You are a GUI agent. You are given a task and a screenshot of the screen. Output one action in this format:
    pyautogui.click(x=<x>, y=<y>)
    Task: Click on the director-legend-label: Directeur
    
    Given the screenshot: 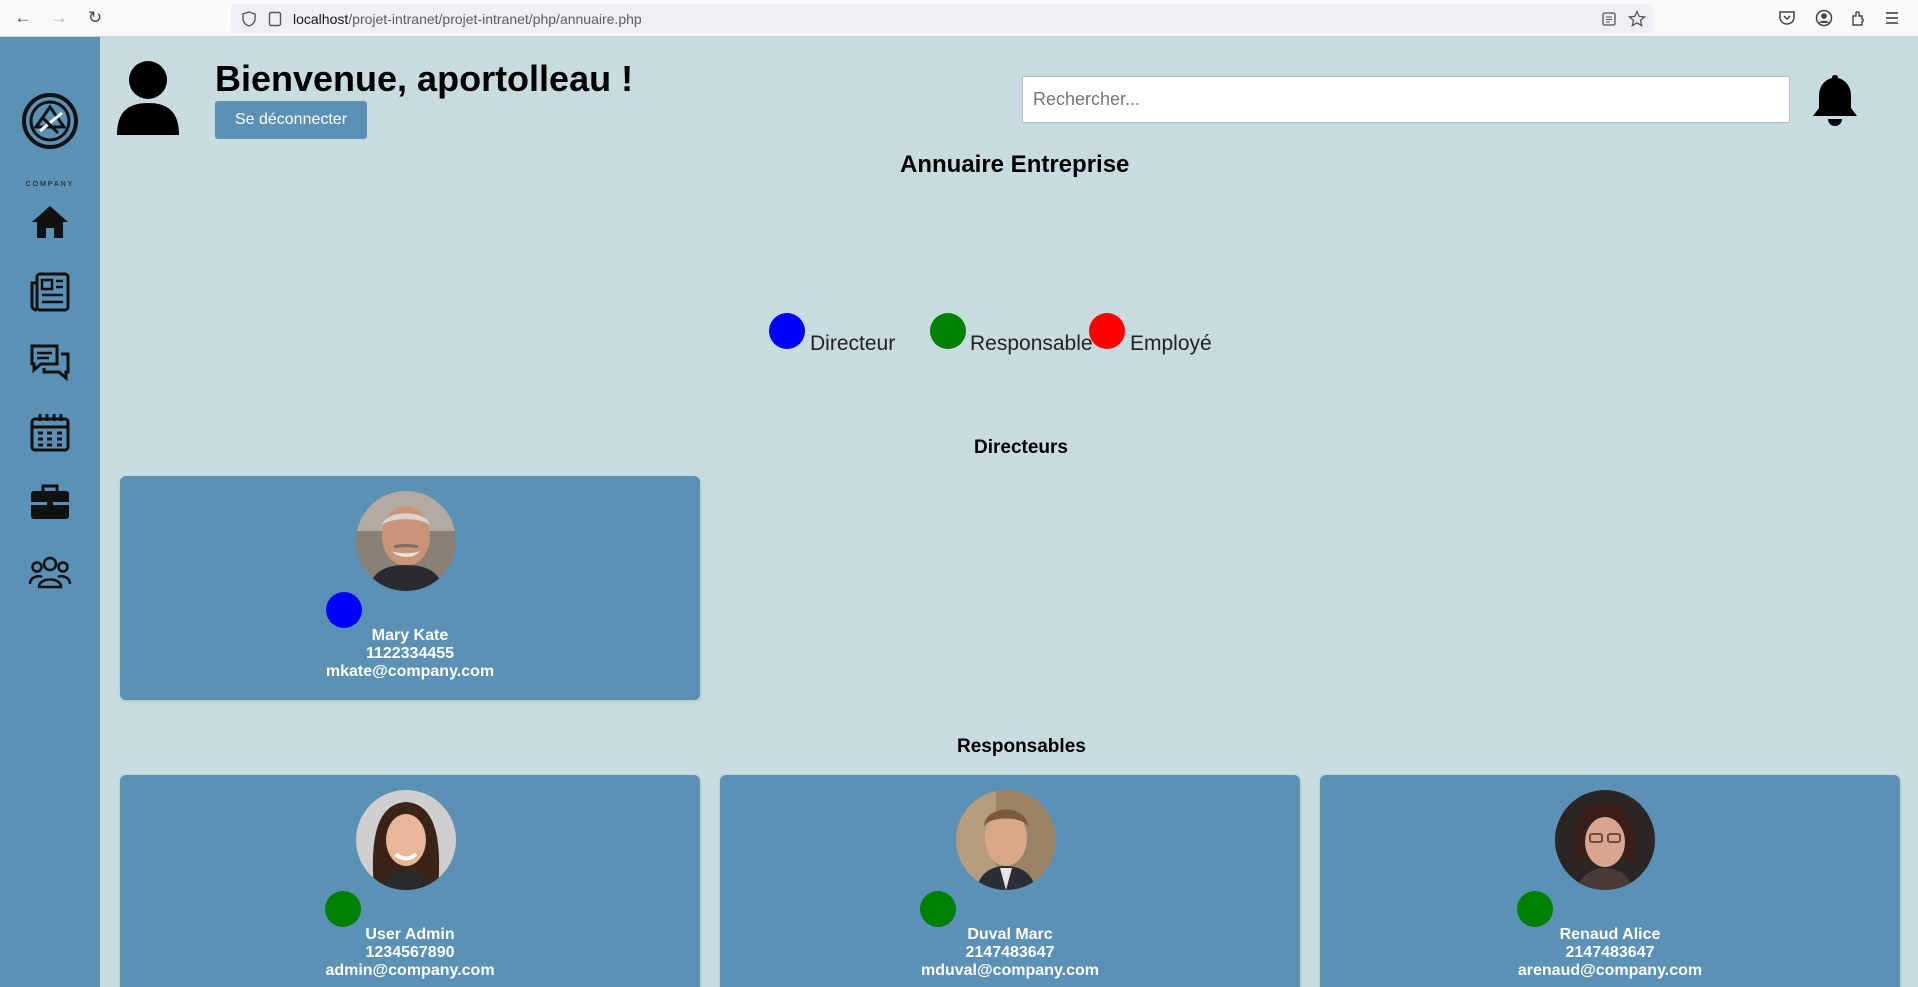 What is the action you would take?
    pyautogui.click(x=853, y=343)
    